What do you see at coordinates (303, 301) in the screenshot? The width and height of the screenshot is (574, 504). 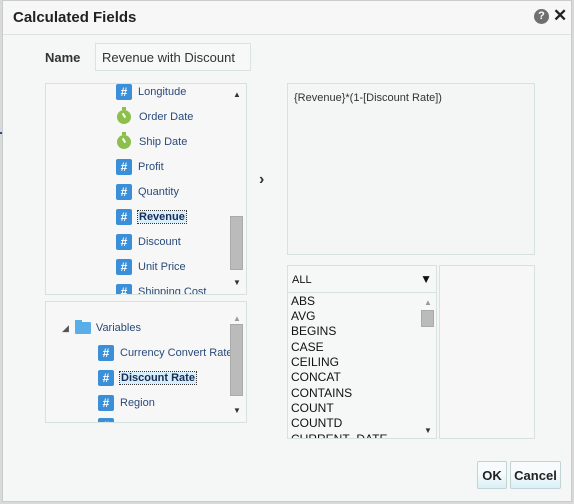 I see `function-item: ABS` at bounding box center [303, 301].